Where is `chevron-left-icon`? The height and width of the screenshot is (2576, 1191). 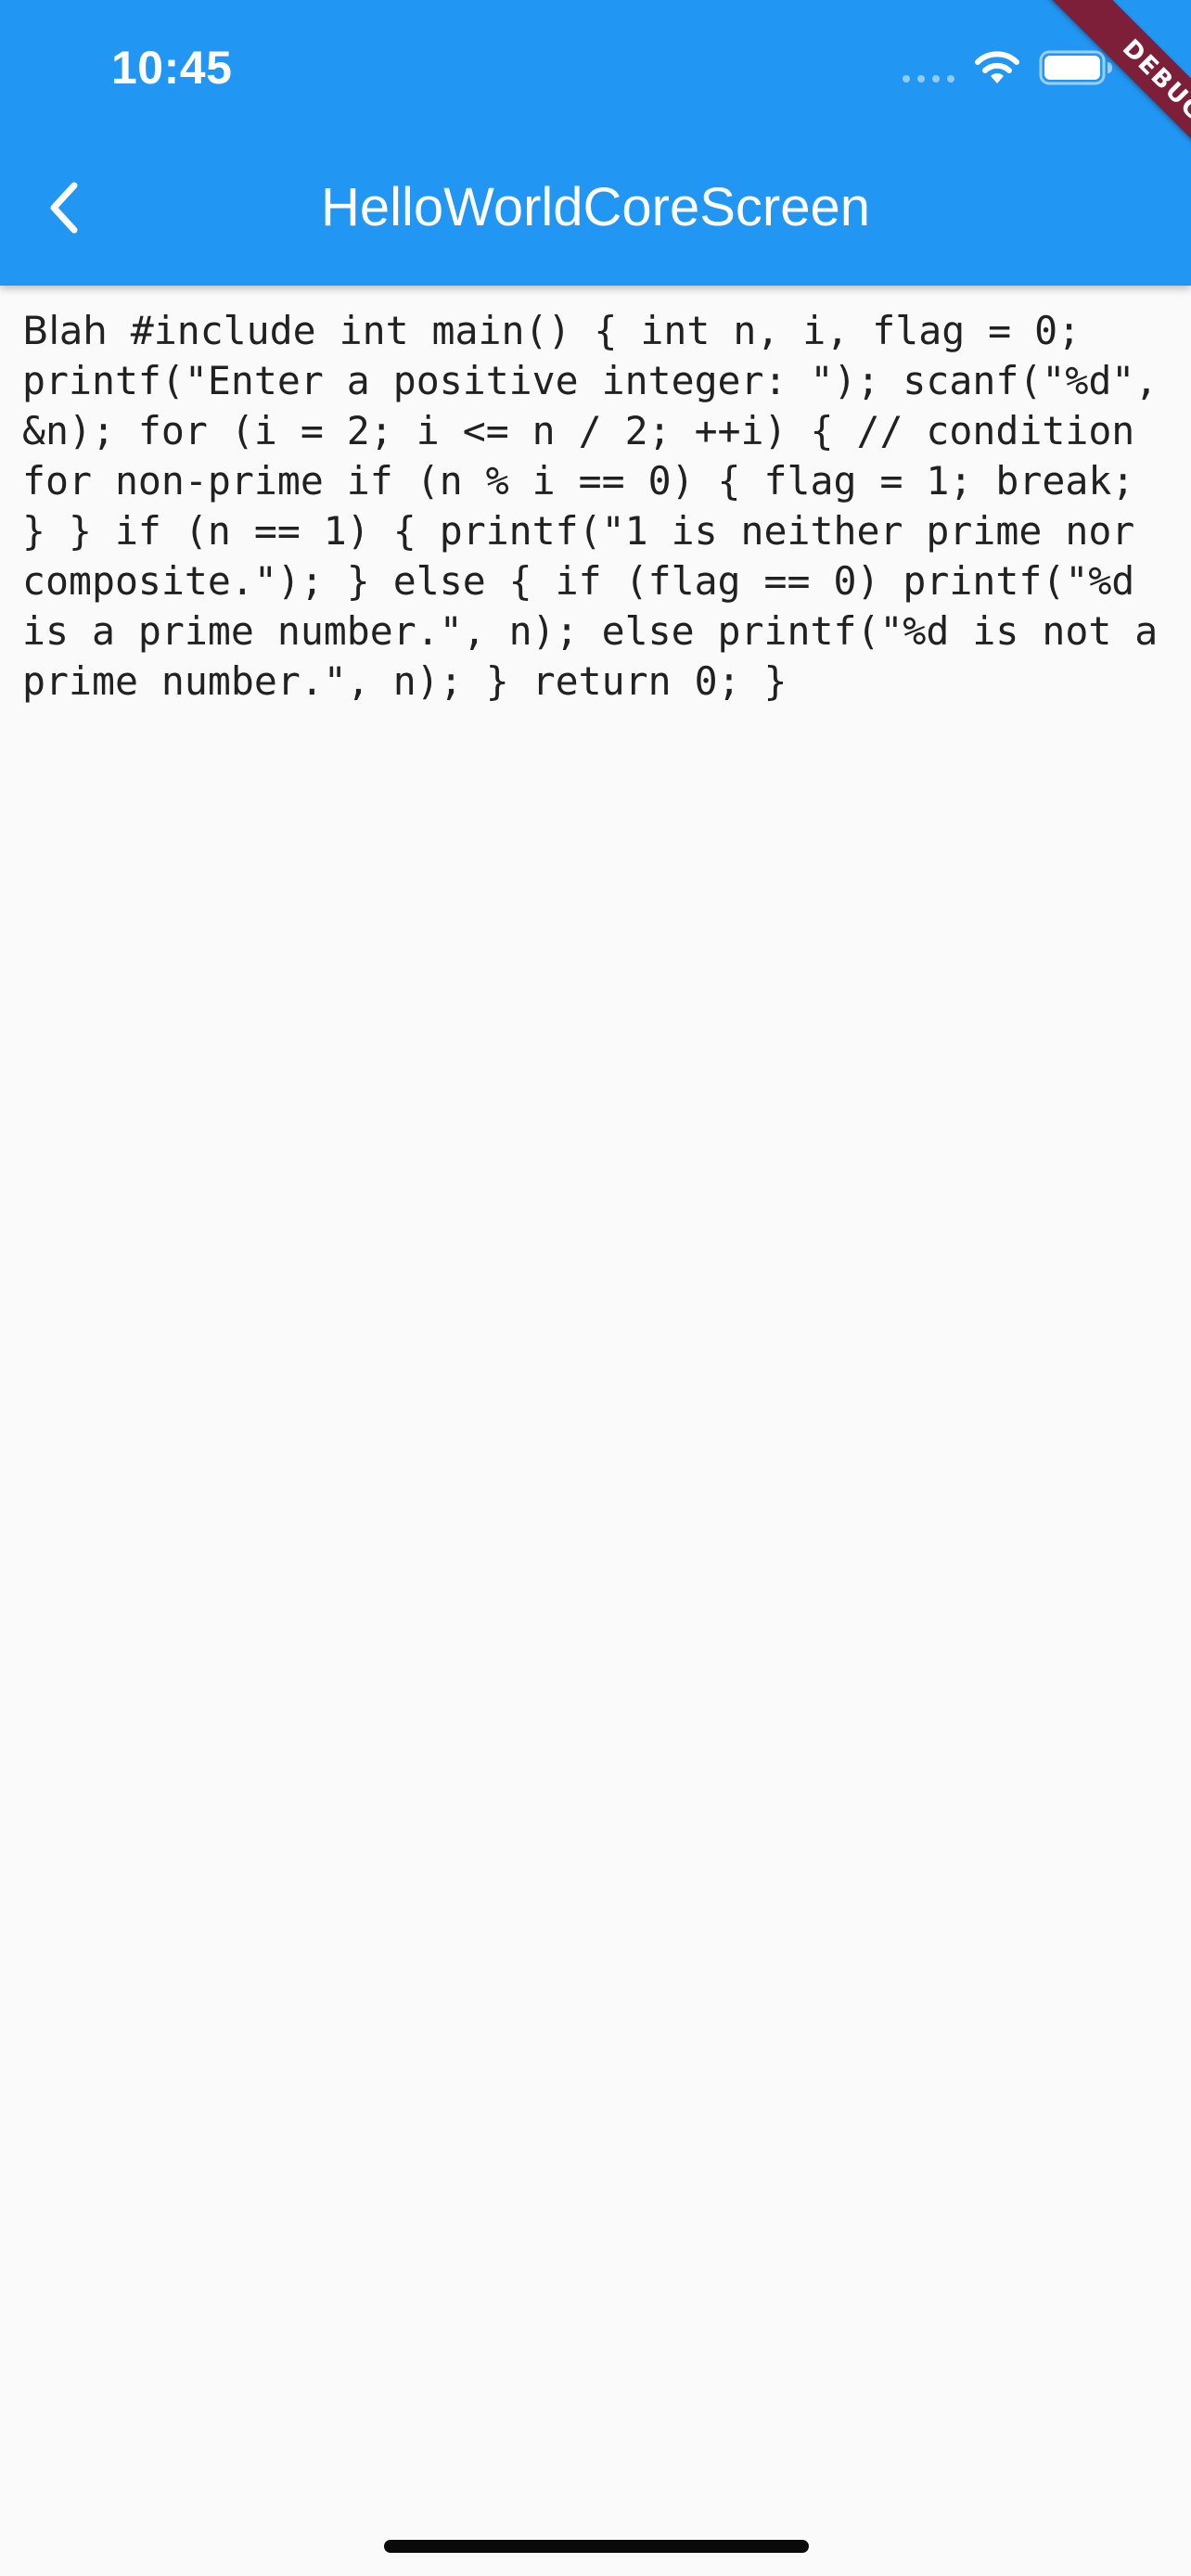
chevron-left-icon is located at coordinates (64, 208).